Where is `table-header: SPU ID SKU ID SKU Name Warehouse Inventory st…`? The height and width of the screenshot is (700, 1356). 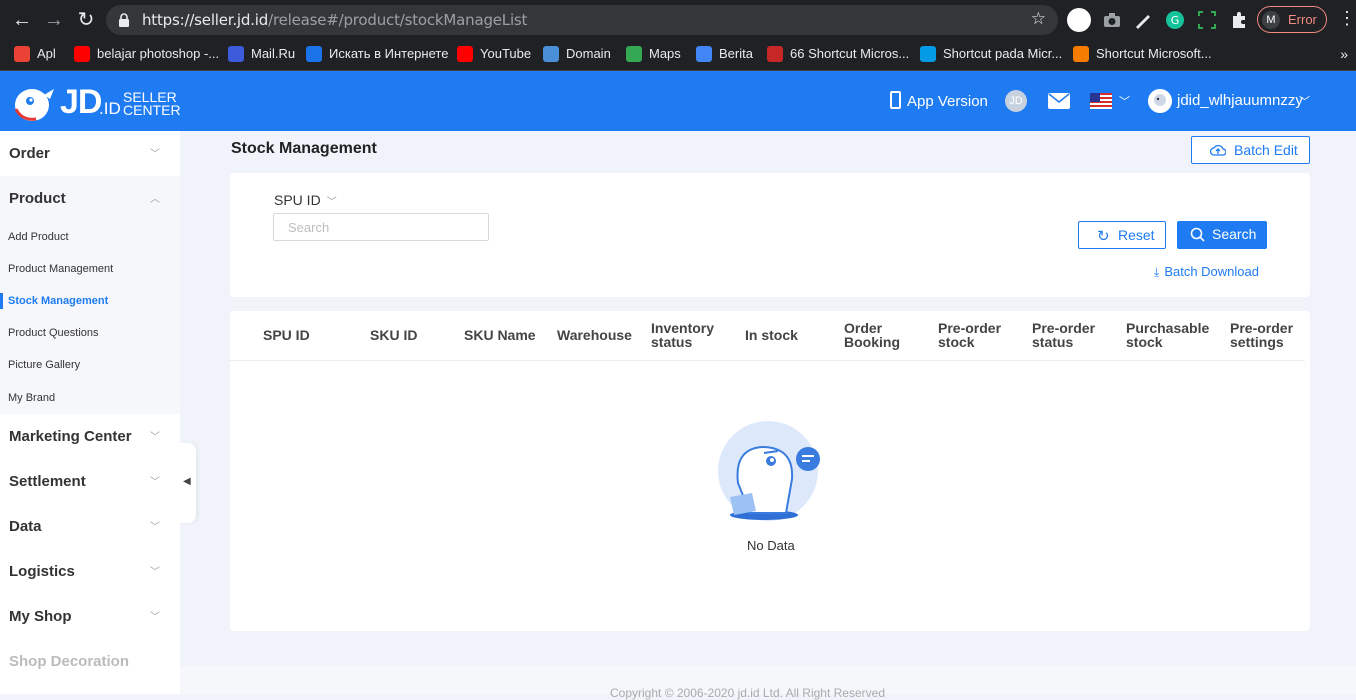
table-header: SPU ID SKU ID SKU Name Warehouse Inventory st… is located at coordinates (767, 336).